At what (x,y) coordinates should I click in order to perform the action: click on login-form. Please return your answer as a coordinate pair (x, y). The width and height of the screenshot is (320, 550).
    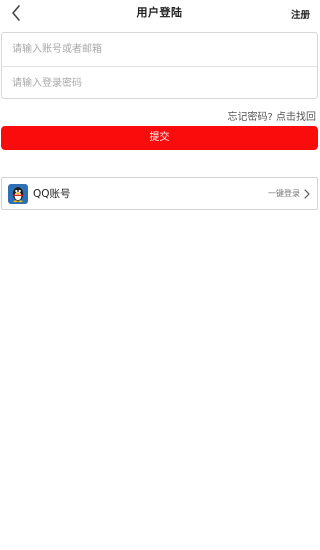
    Looking at the image, I should click on (159, 65).